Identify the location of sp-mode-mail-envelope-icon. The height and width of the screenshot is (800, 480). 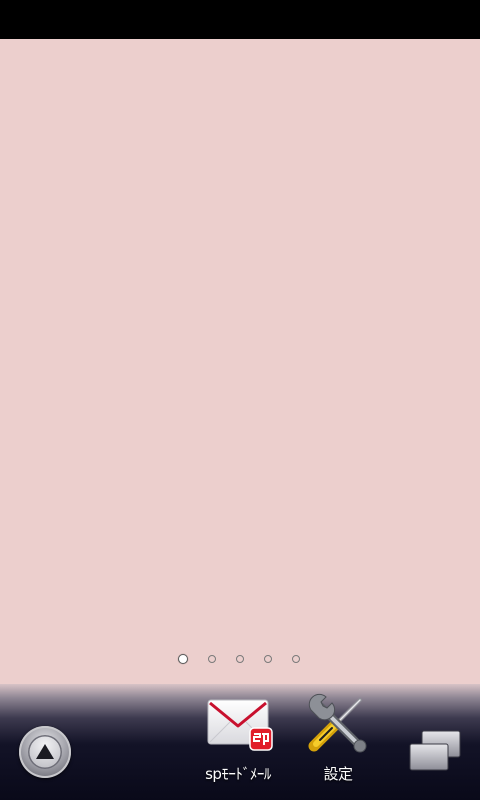
(240, 725).